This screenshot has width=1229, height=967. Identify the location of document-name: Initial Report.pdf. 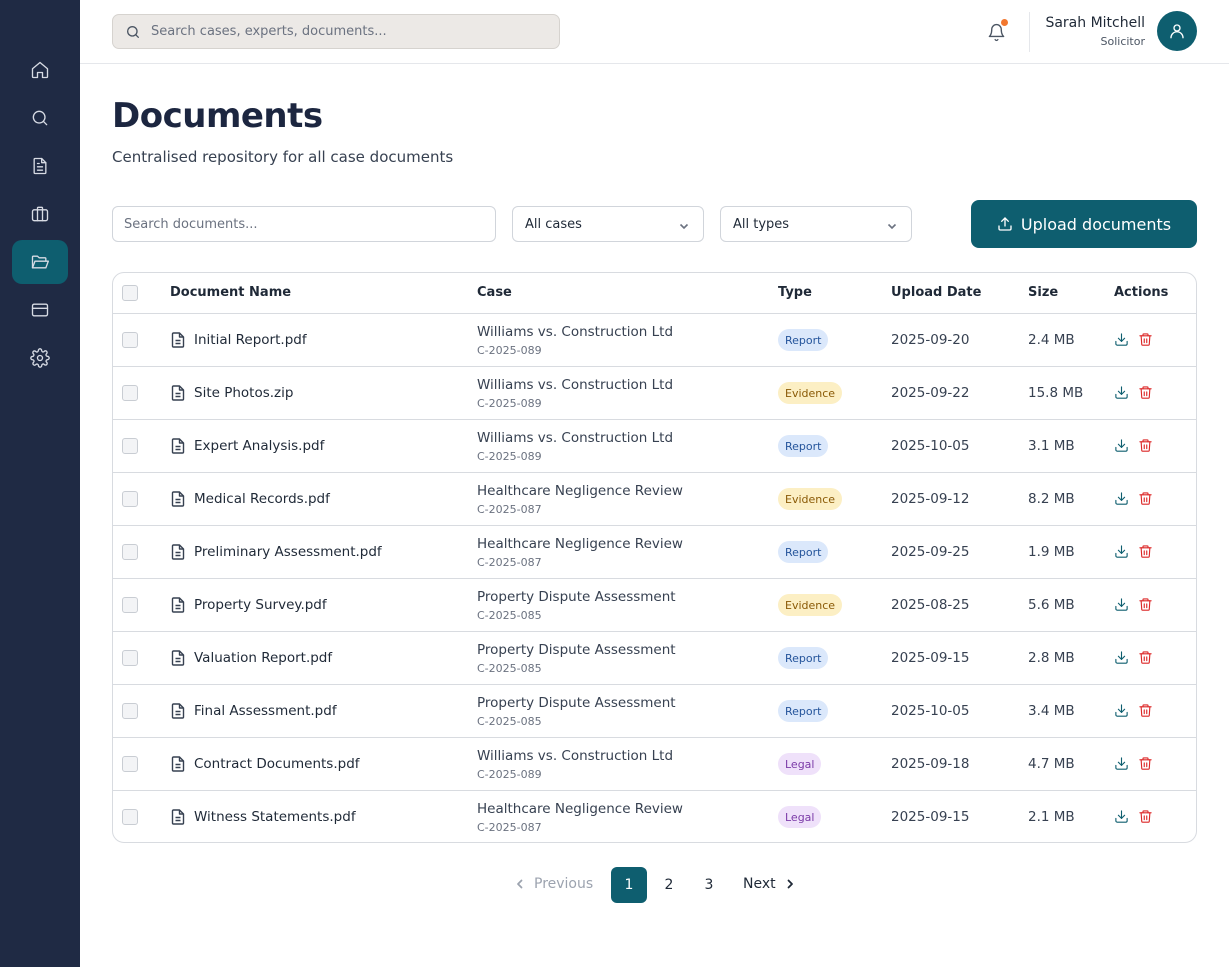
(250, 340).